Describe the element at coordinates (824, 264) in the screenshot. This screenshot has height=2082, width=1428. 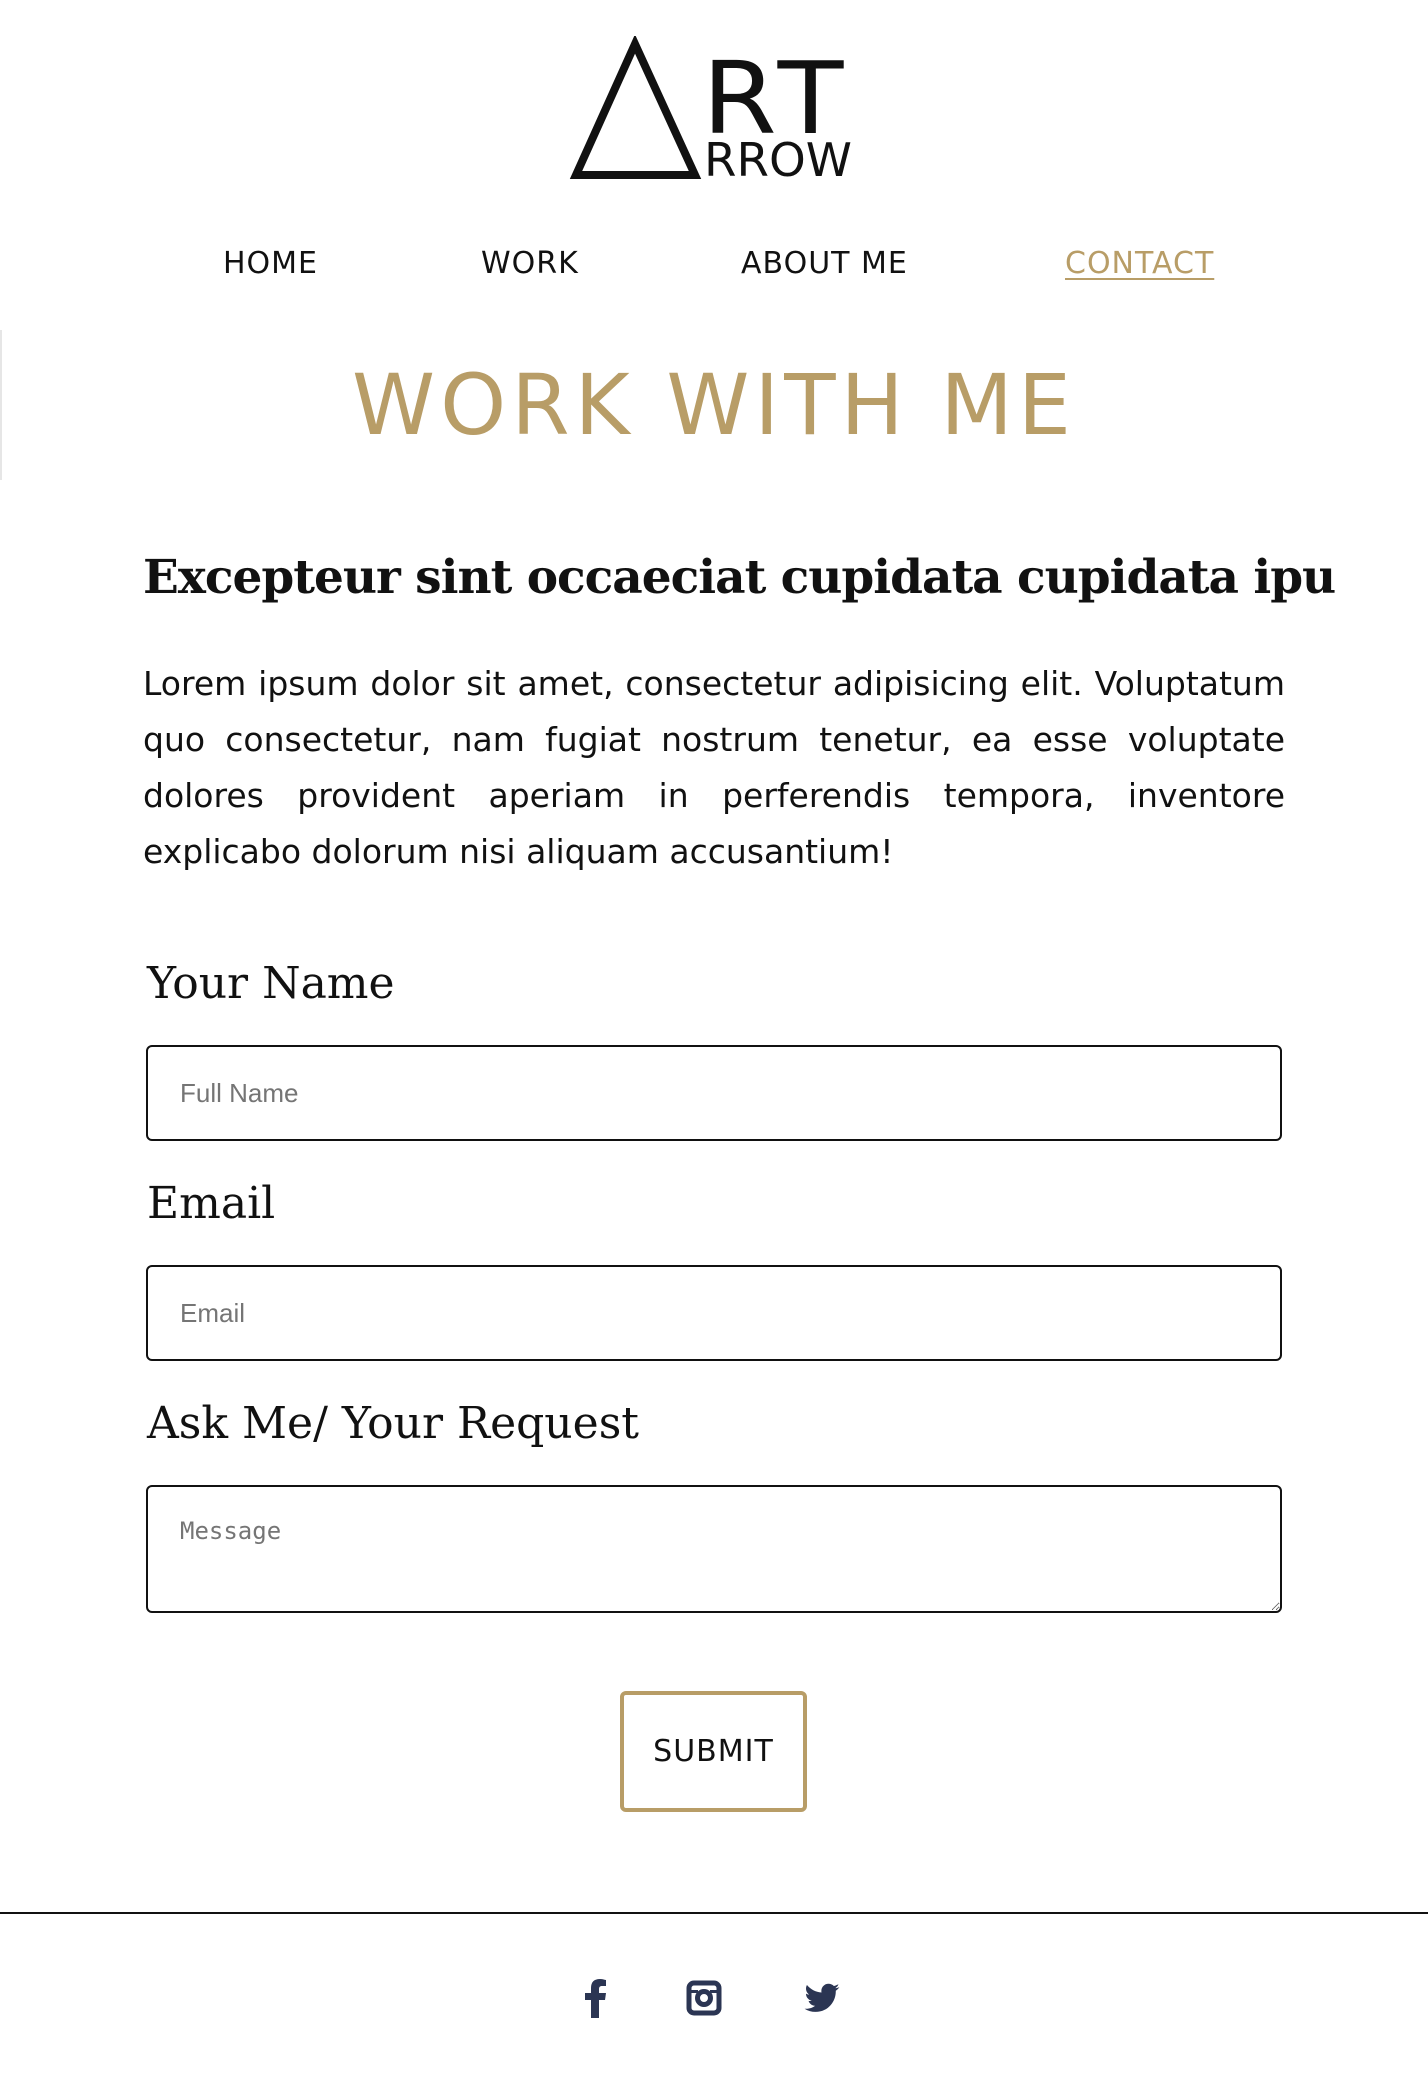
I see `nav-about-me: ABOUT ME` at that location.